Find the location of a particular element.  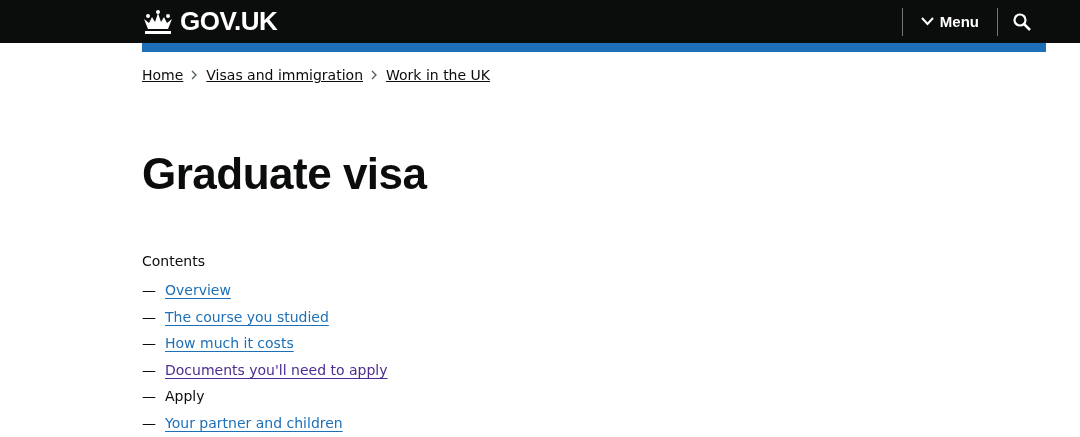

crown-icon is located at coordinates (158, 21).